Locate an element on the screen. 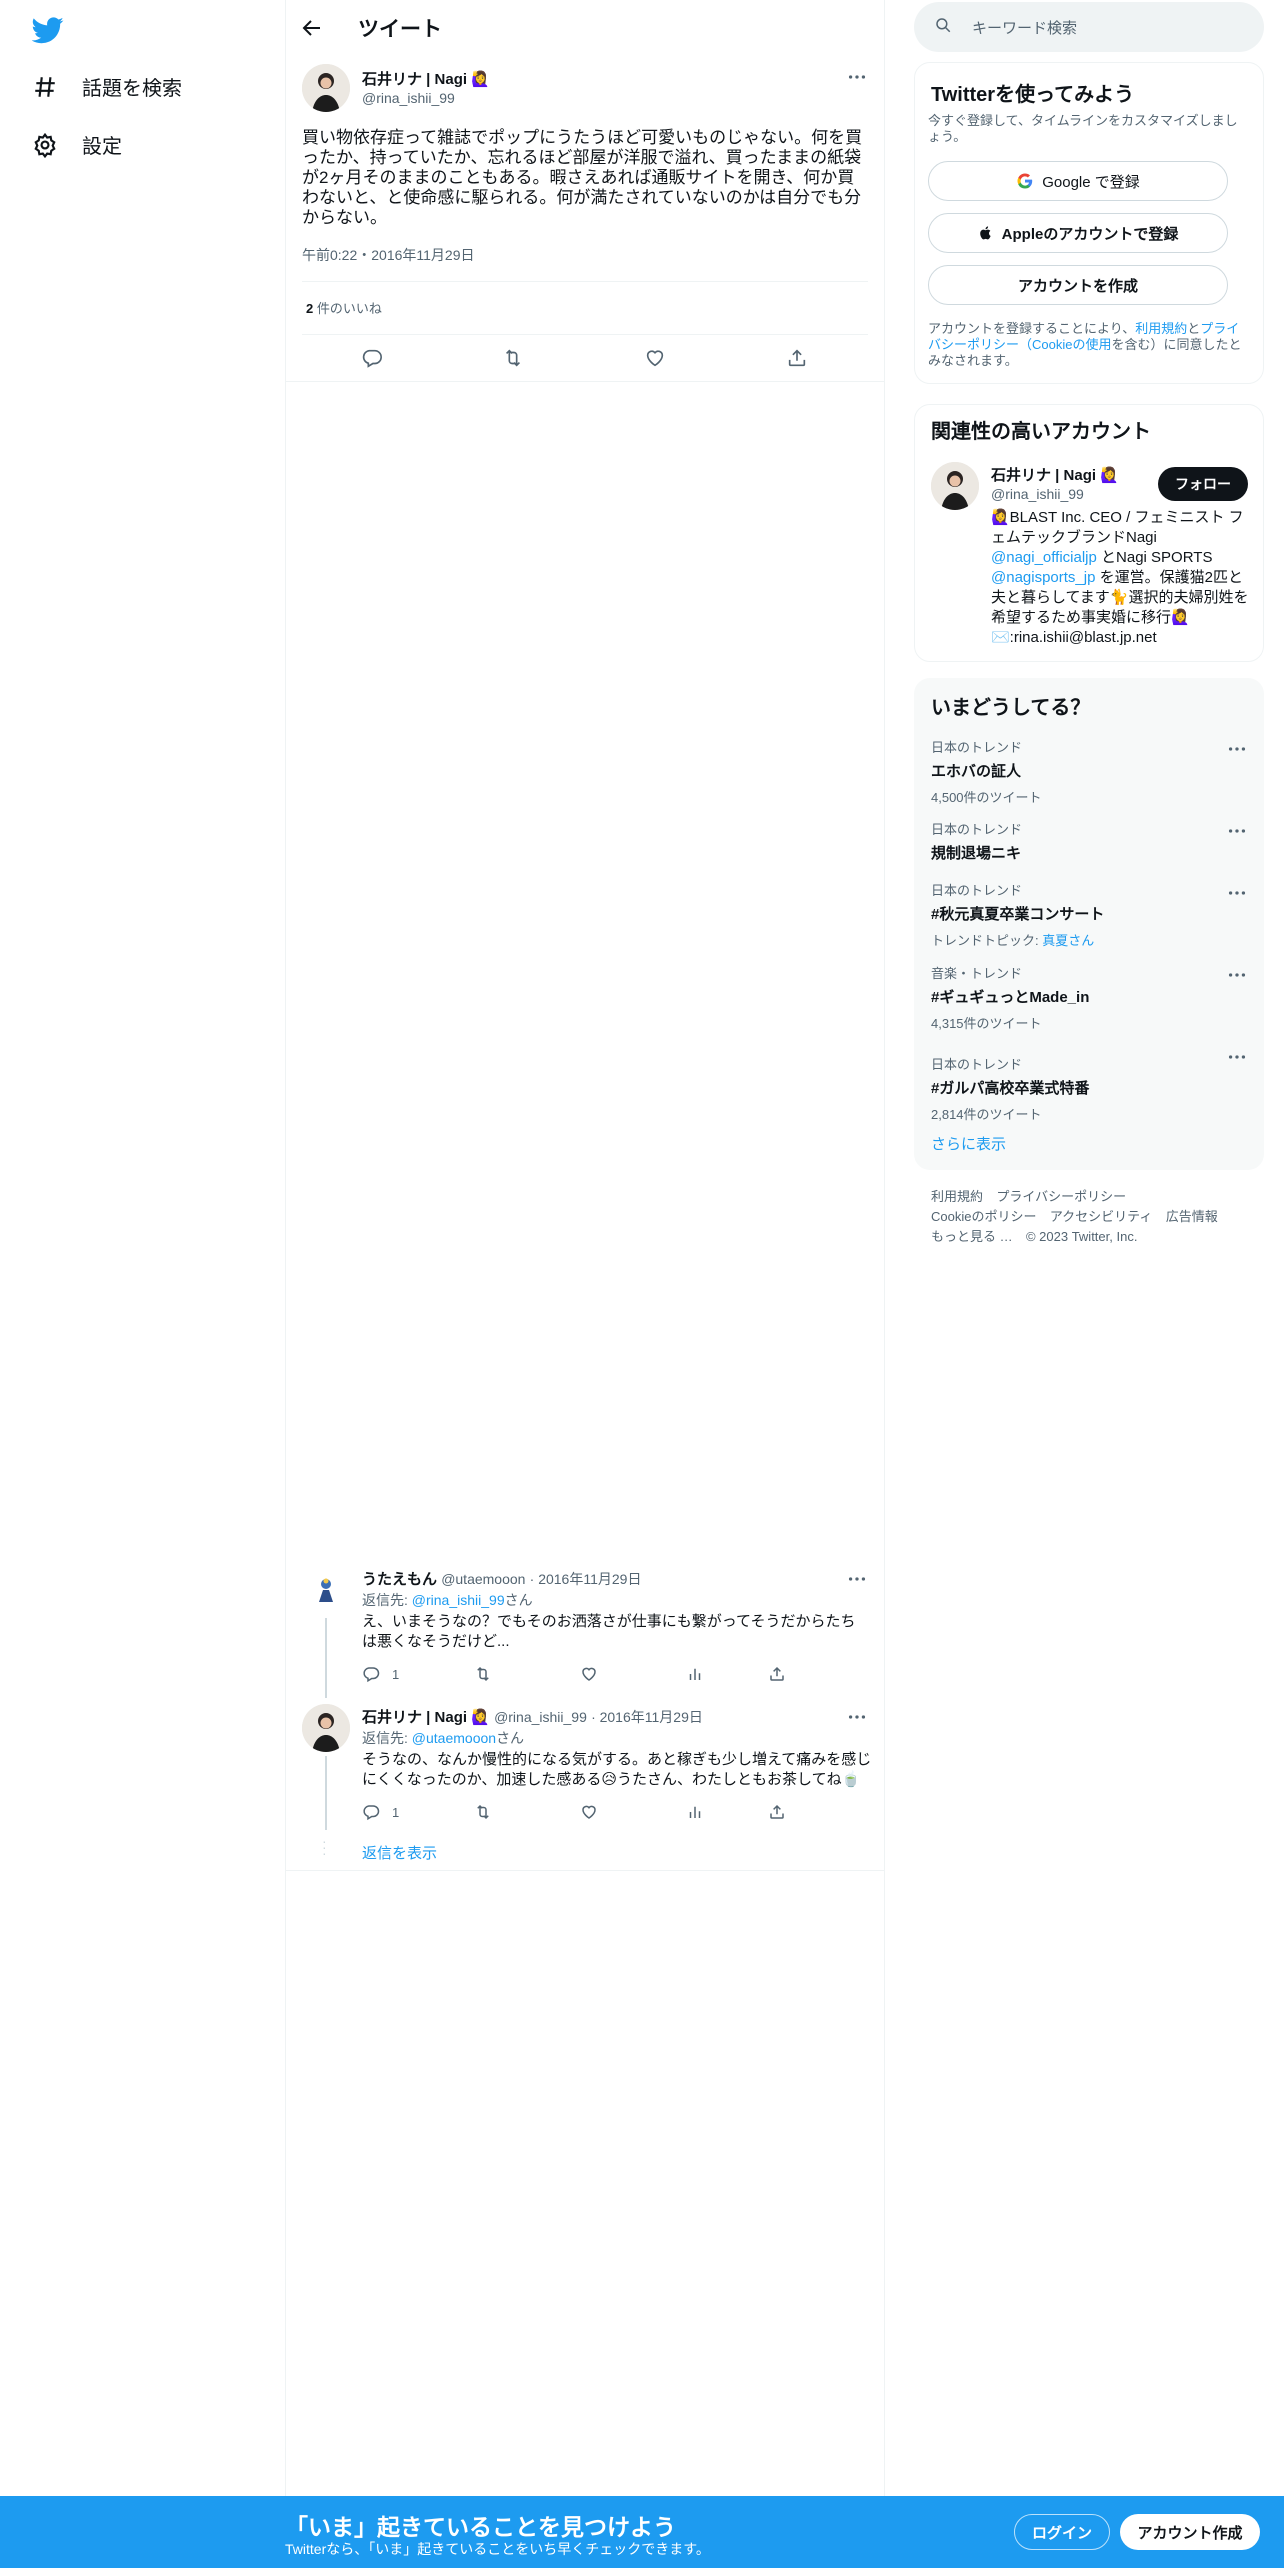  reply-author-name: うたえもん is located at coordinates (399, 1579).